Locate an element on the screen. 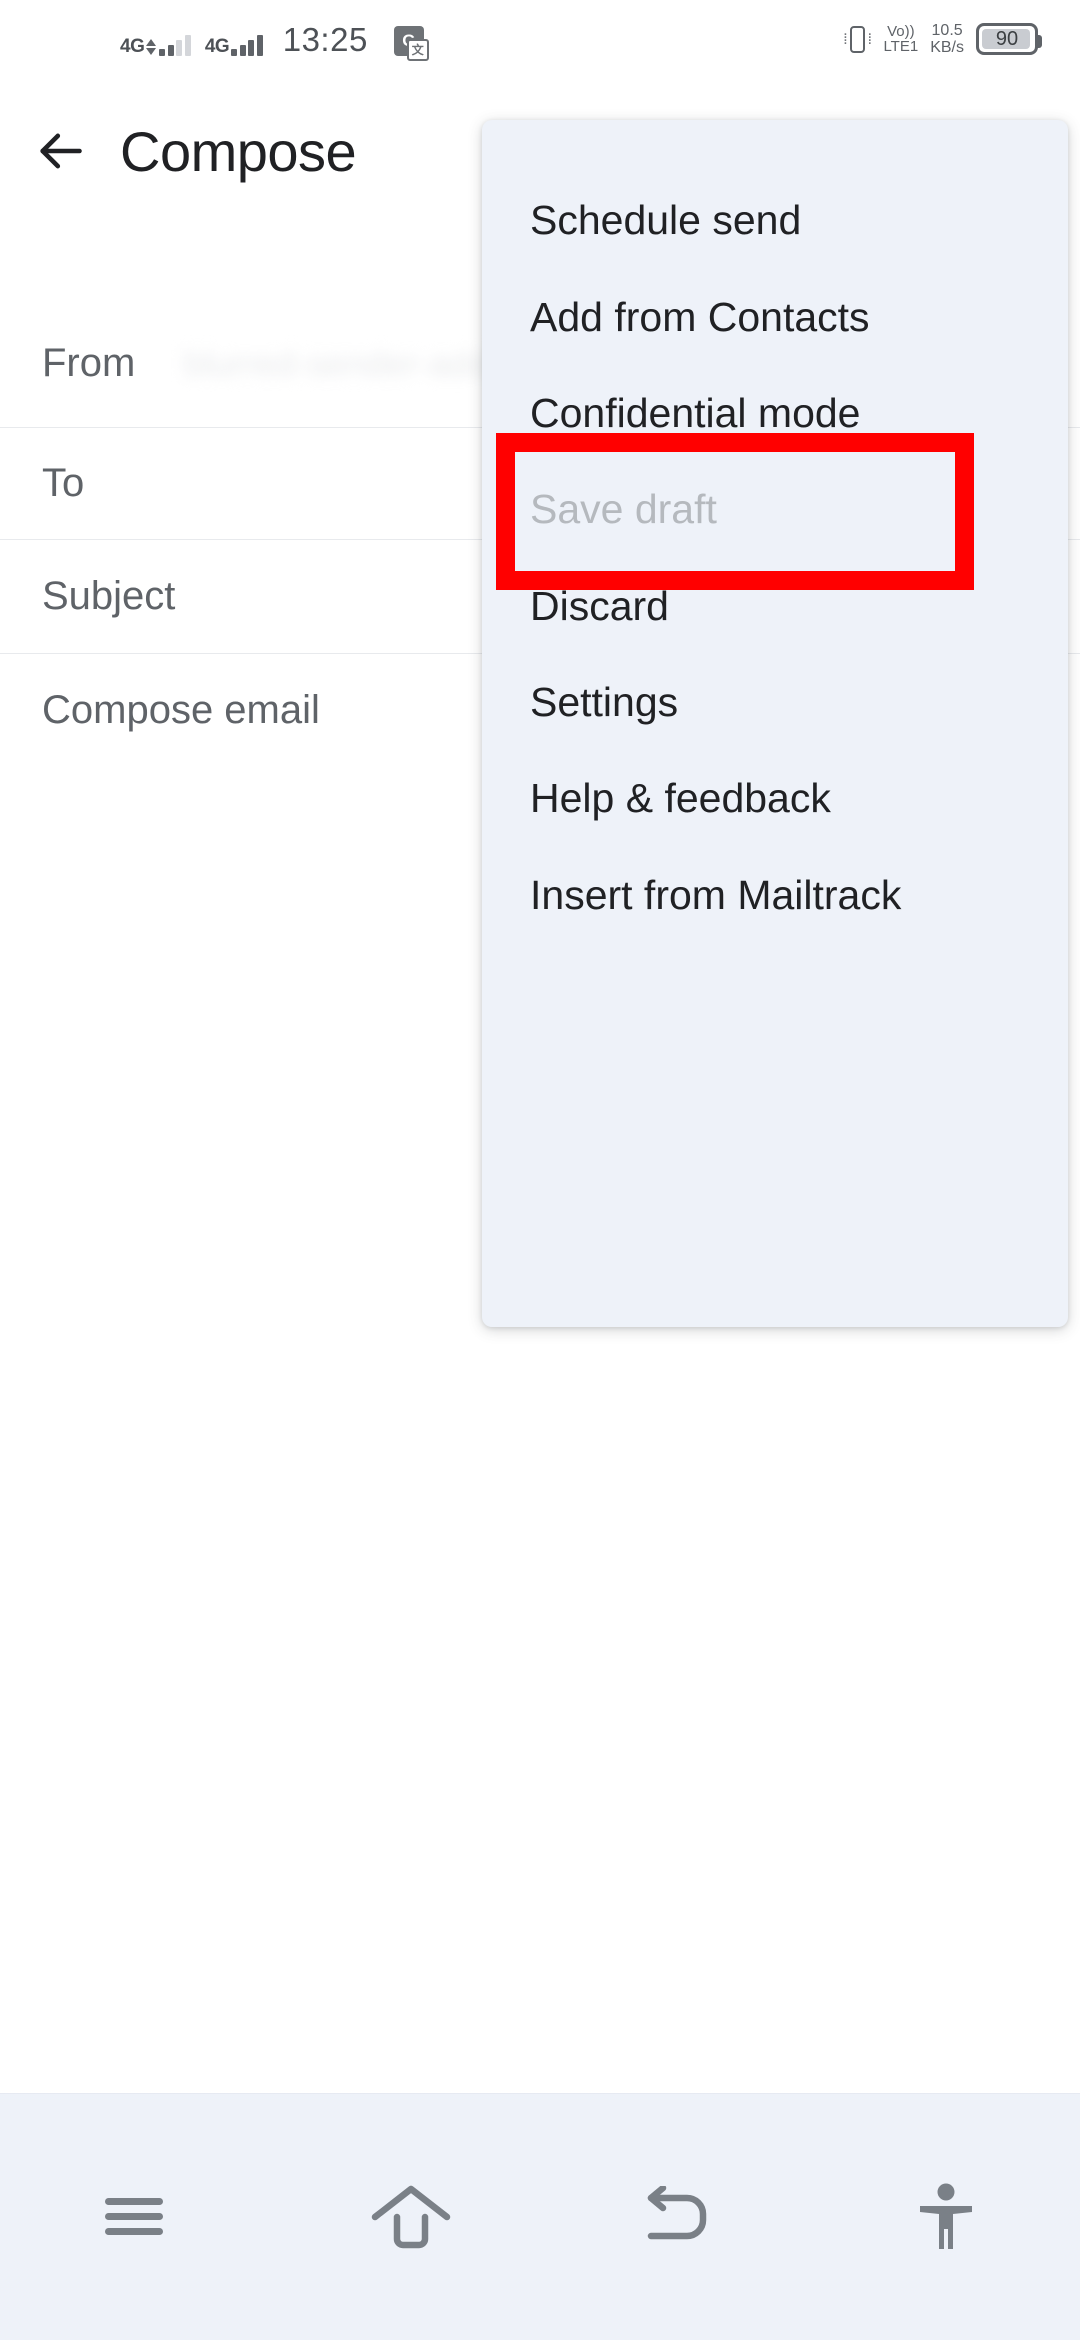 The image size is (1080, 2340). menu-item-insert-from-mailtrack: Insert from Mailtrack is located at coordinates (775, 895).